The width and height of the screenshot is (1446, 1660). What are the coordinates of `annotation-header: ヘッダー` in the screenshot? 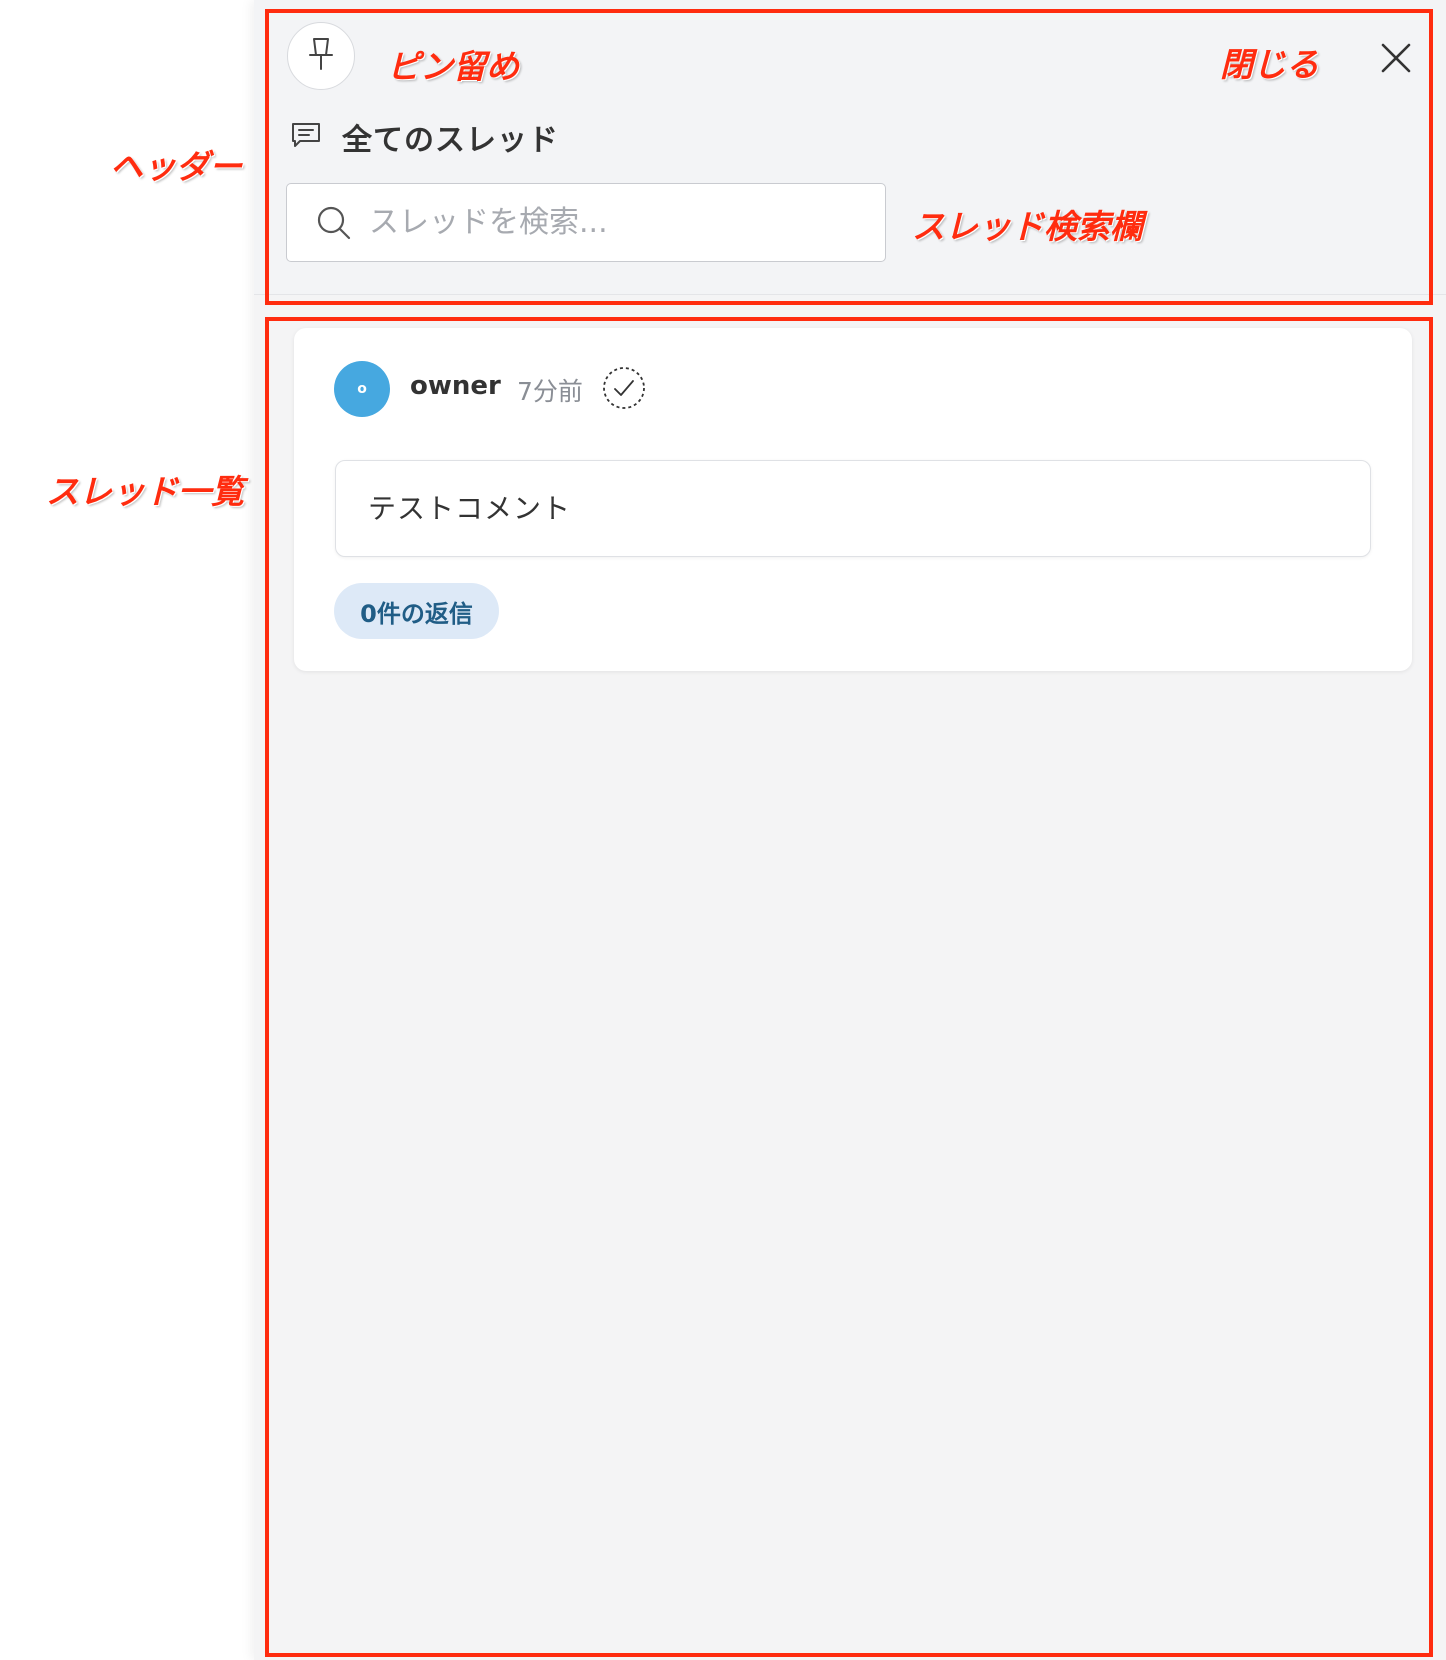 It's located at (176, 166).